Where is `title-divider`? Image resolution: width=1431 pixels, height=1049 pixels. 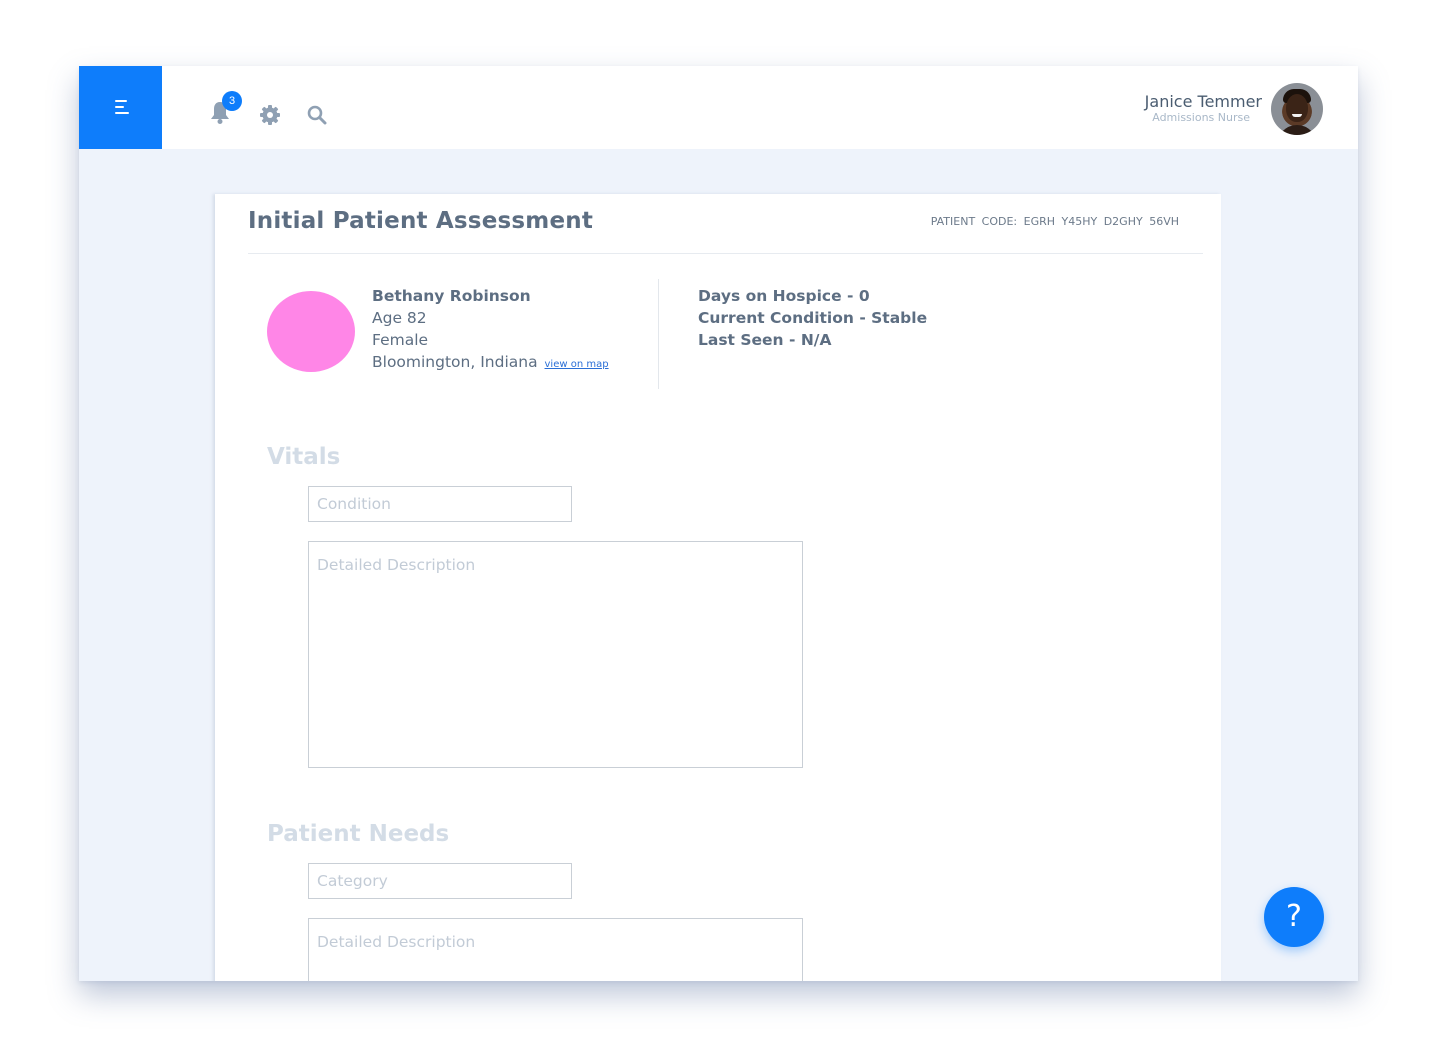
title-divider is located at coordinates (725, 253).